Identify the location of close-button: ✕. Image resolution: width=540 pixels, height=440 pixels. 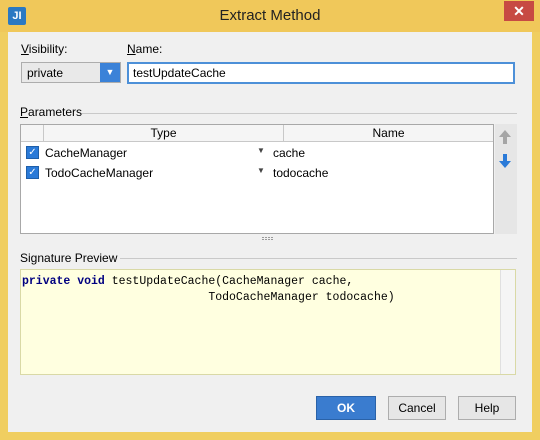
(519, 11).